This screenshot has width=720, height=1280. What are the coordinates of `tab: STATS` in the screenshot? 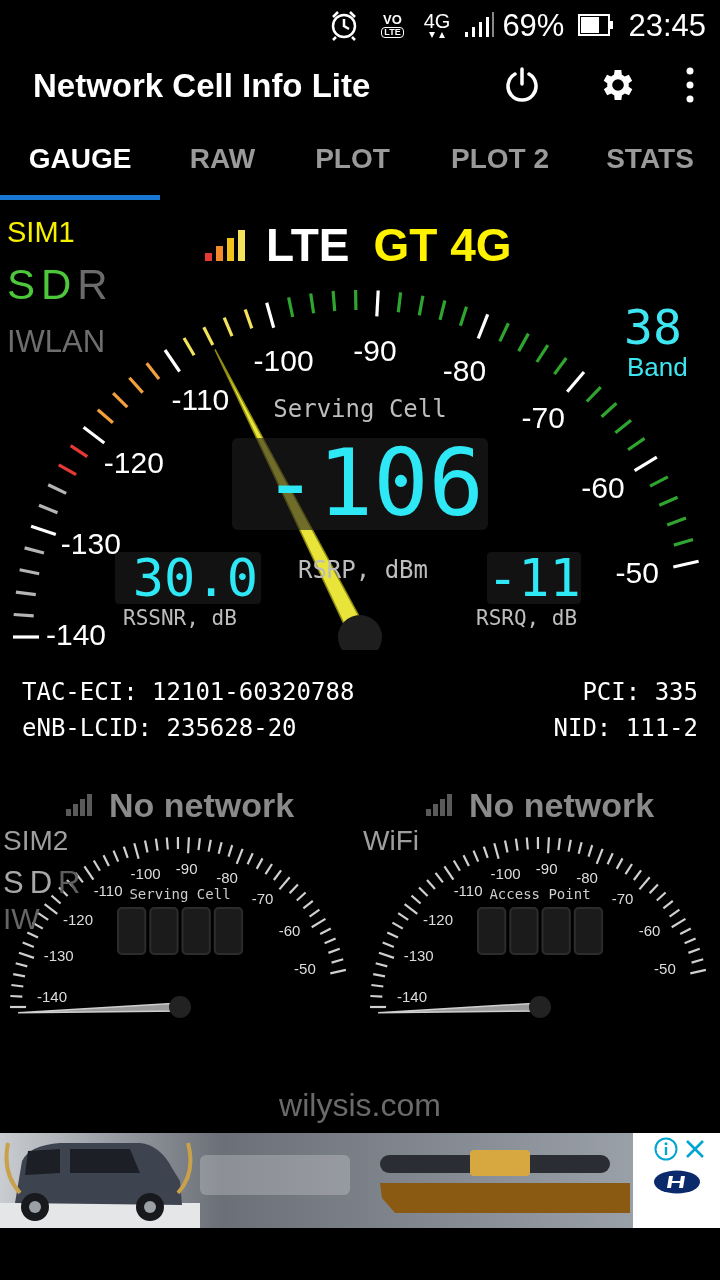 It's located at (650, 160).